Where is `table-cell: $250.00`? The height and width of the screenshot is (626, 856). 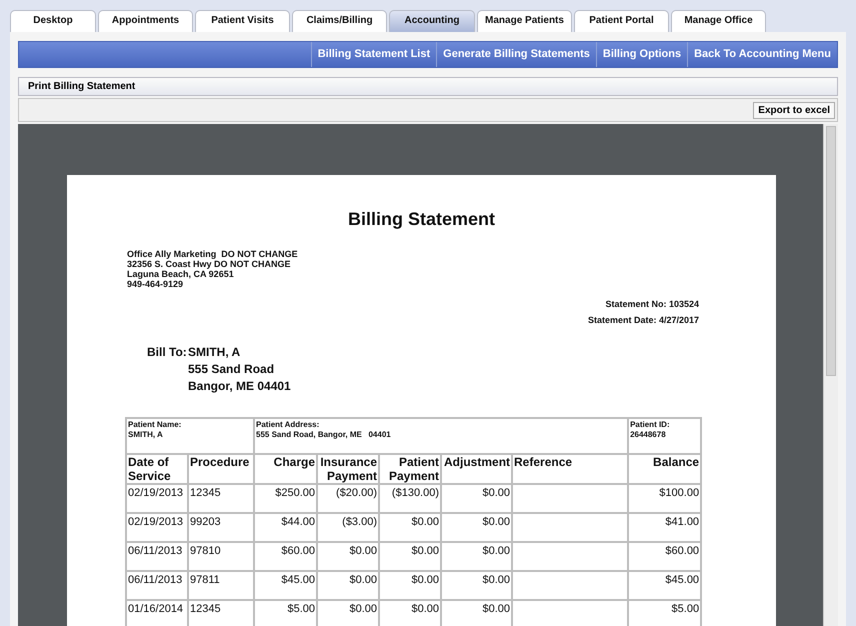 table-cell: $250.00 is located at coordinates (295, 493).